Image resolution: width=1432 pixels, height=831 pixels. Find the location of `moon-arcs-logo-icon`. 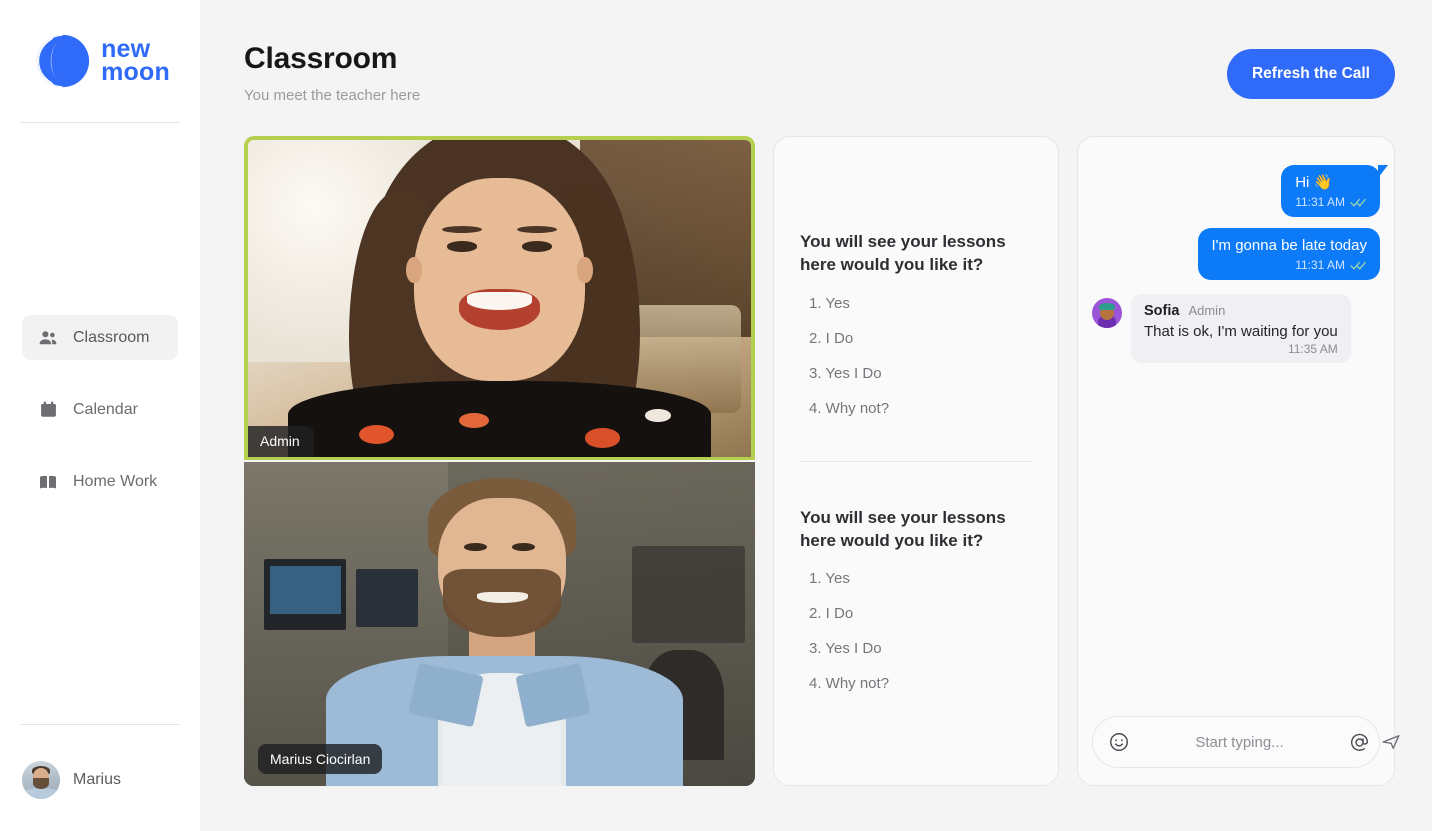

moon-arcs-logo-icon is located at coordinates (63, 61).